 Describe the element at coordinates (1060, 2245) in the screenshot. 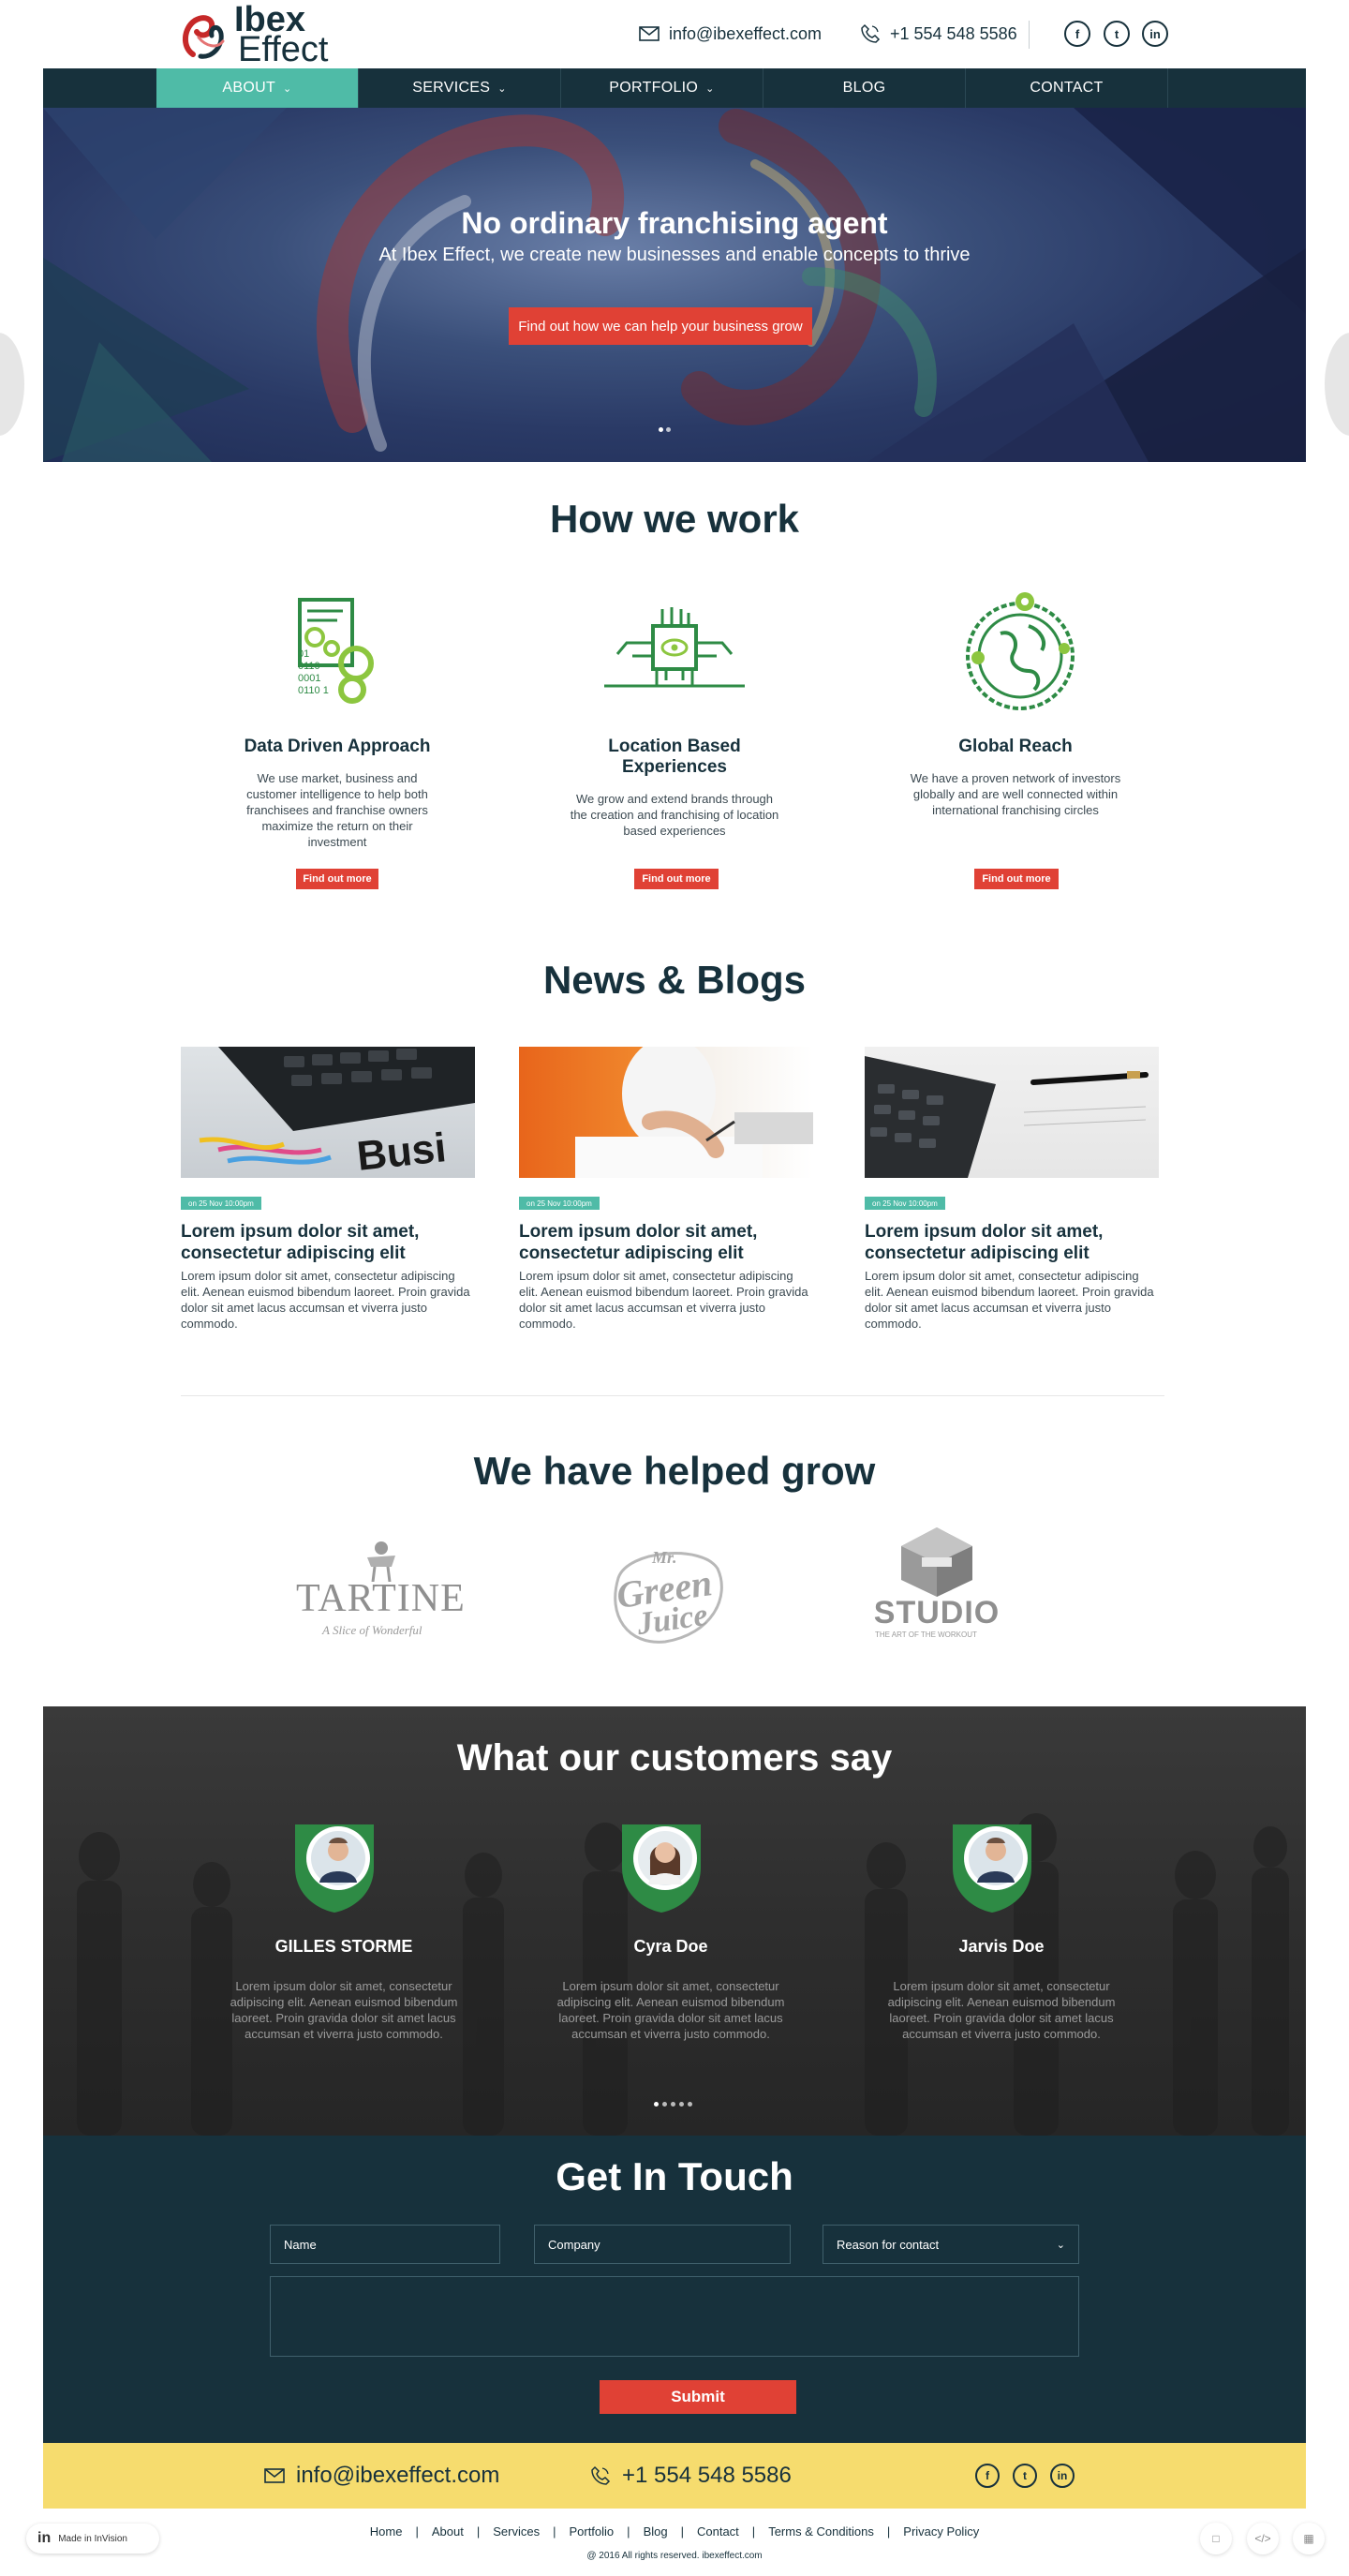

I see `chevron-down-icon: ⌄` at that location.